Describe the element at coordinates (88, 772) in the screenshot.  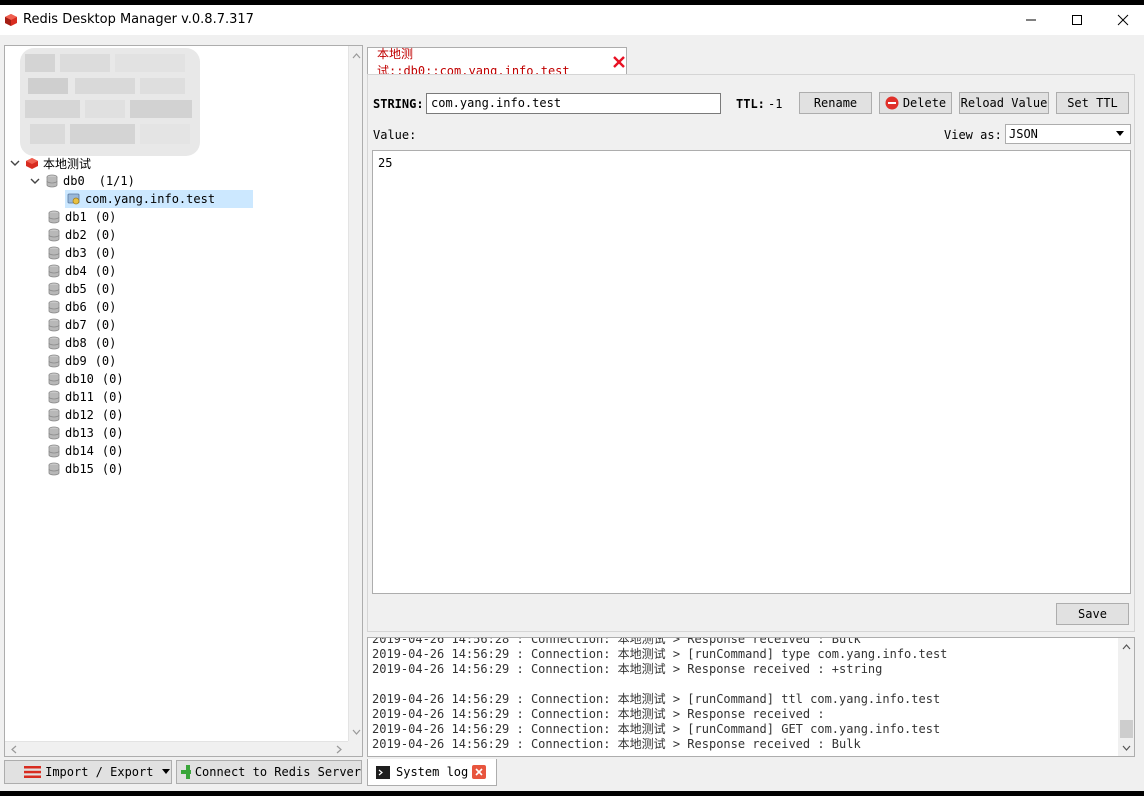
I see `import-export-button: Import / Export` at that location.